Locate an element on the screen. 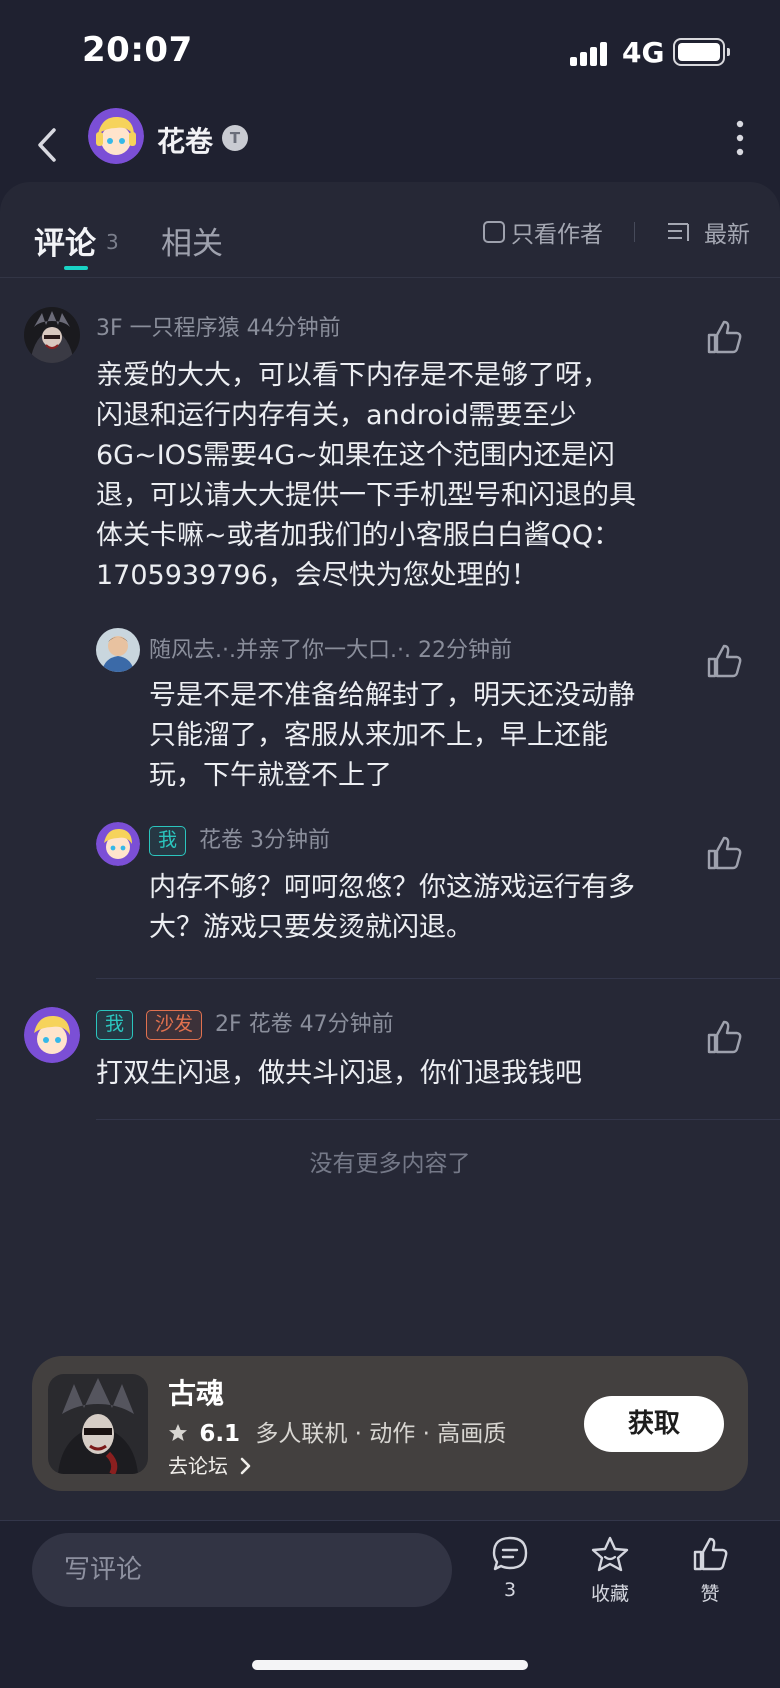  forum-link: 去论坛 is located at coordinates (210, 1464).